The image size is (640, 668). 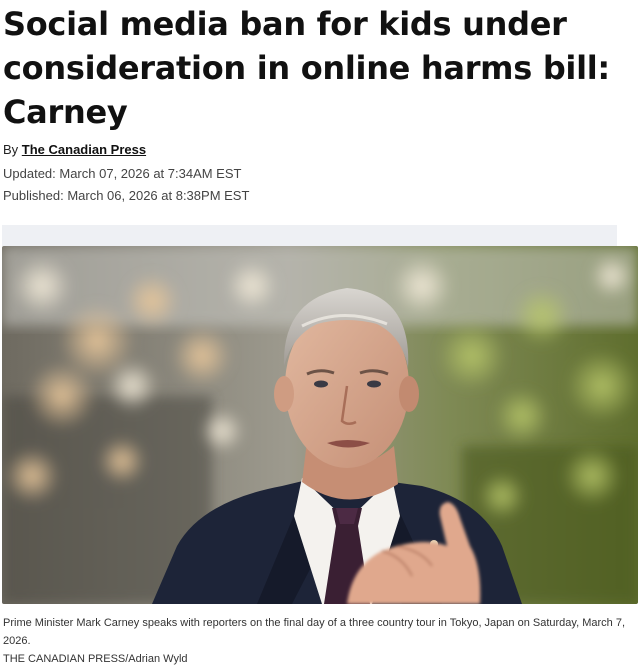 I want to click on media-top-band, so click(x=309, y=235).